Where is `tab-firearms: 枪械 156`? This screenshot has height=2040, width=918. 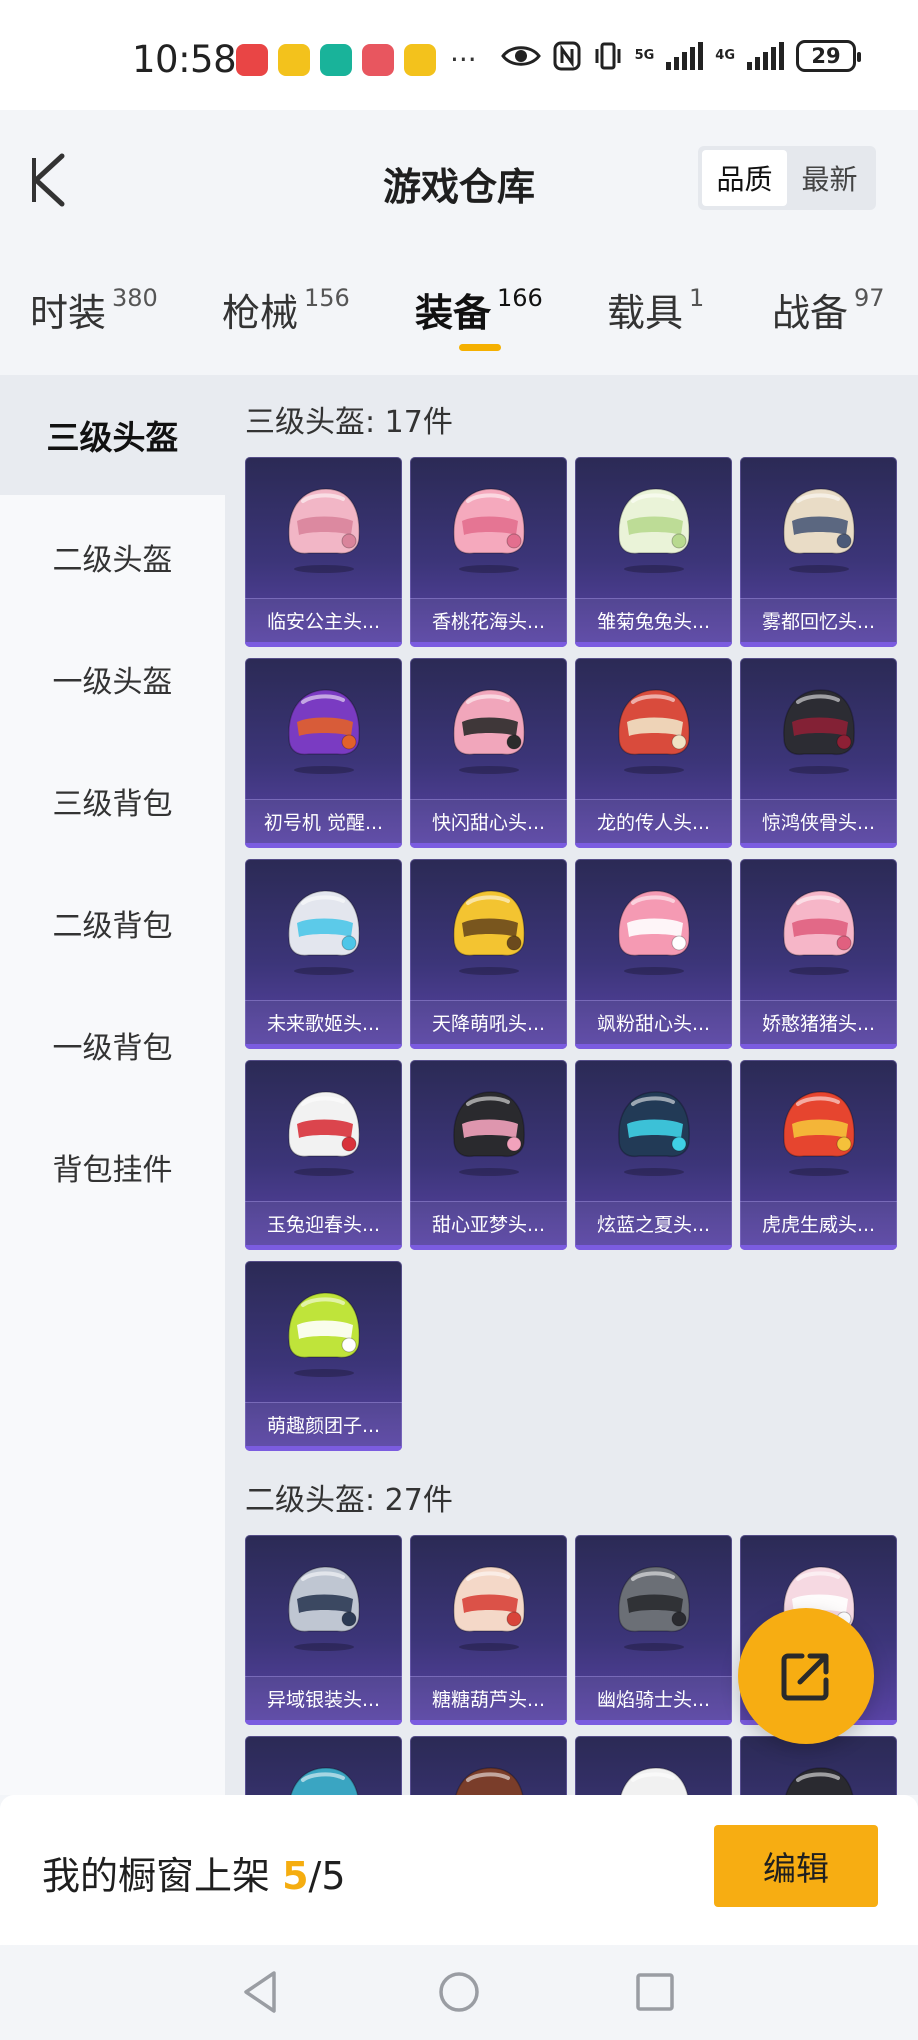 tab-firearms: 枪械 156 is located at coordinates (286, 309).